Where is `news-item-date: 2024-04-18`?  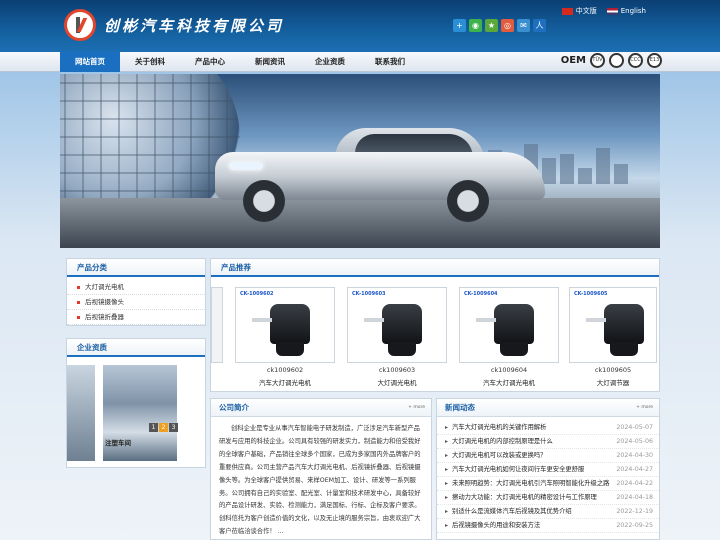 news-item-date: 2024-04-18 is located at coordinates (634, 497).